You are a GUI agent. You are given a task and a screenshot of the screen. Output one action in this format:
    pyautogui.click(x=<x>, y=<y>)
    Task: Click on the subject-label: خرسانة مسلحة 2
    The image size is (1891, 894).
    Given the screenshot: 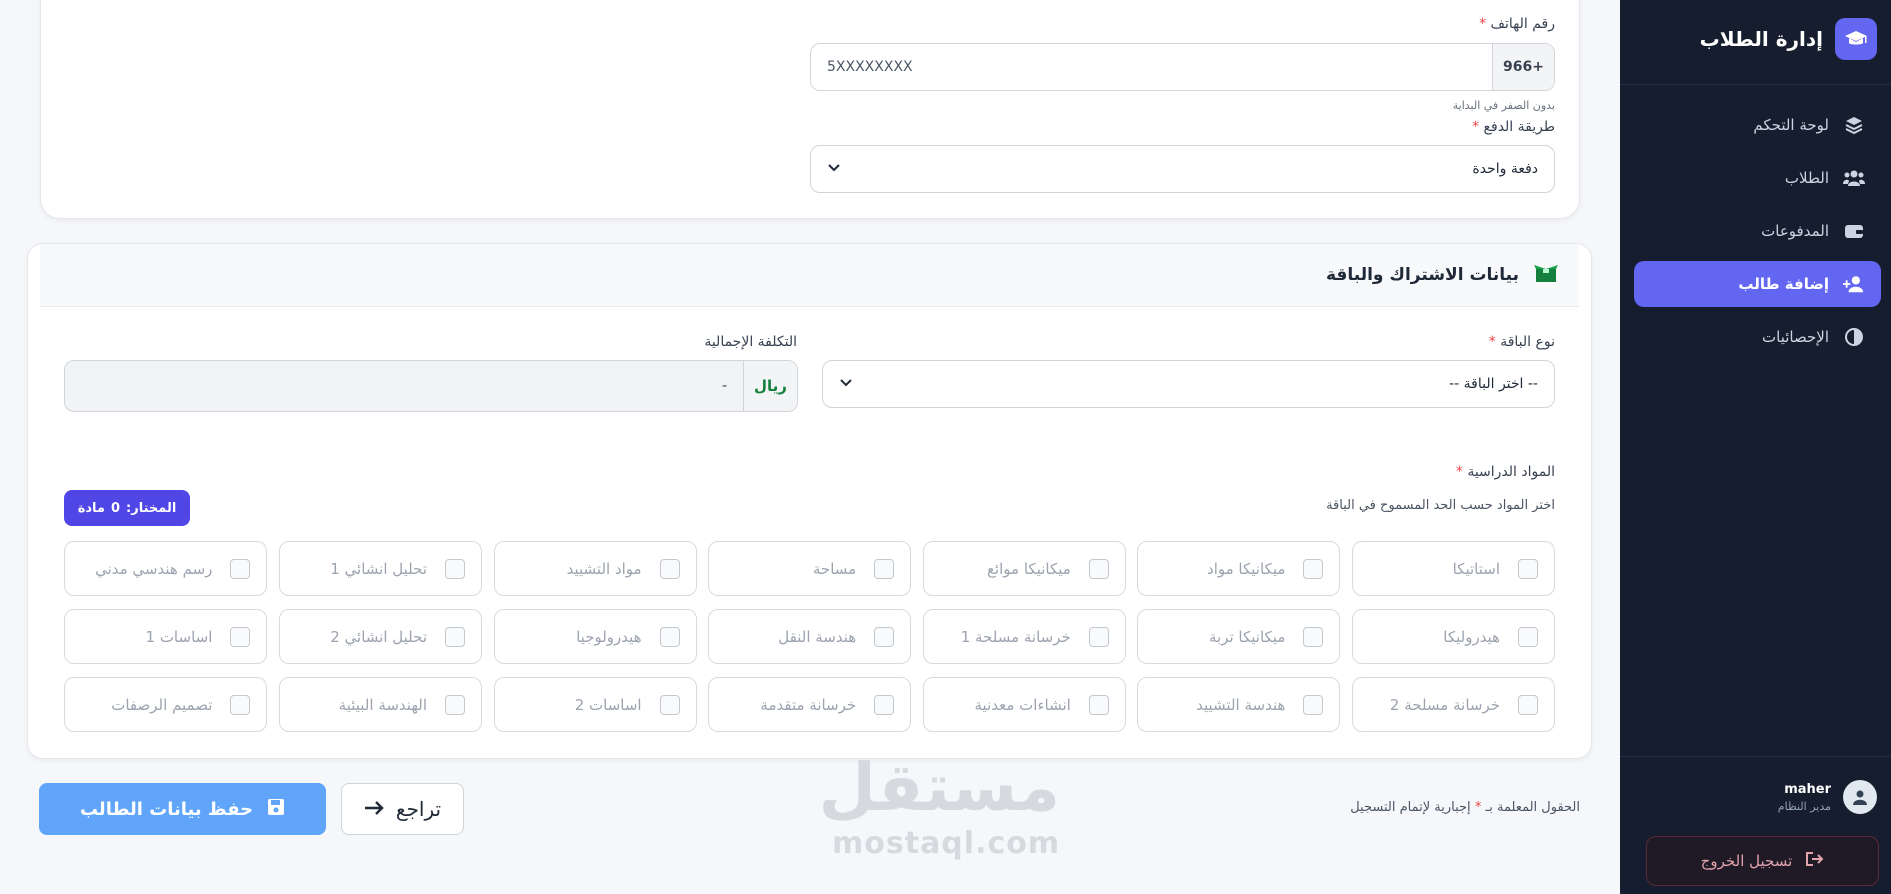 What is the action you would take?
    pyautogui.click(x=1444, y=704)
    